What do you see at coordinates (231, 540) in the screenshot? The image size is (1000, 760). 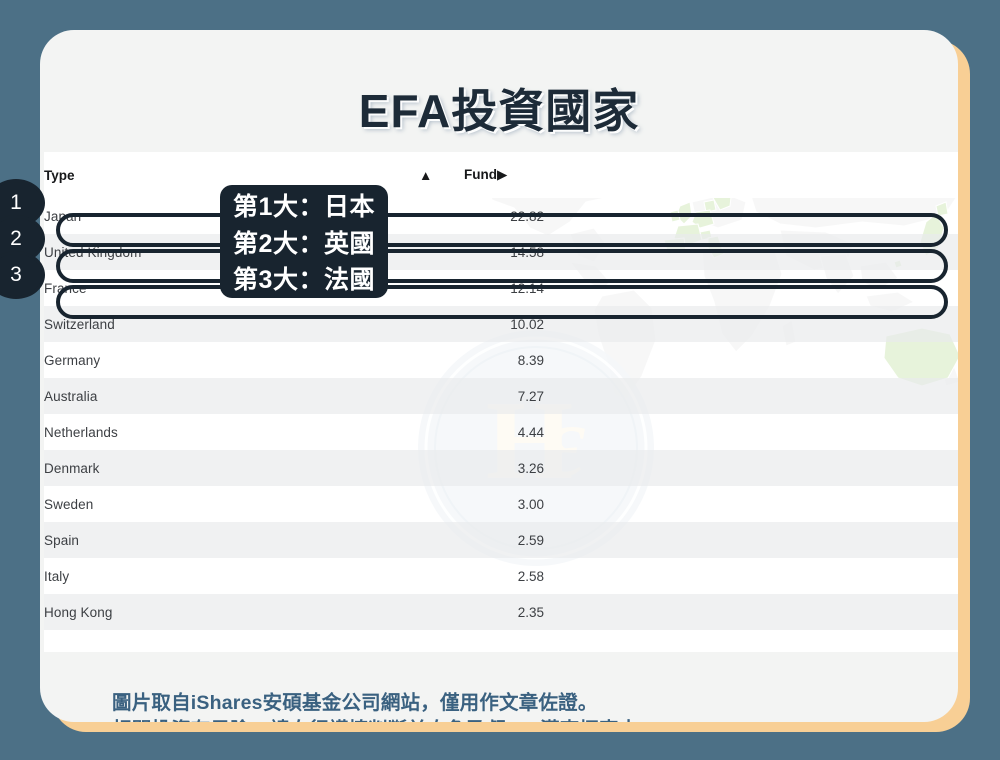 I see `cell-country: Spain` at bounding box center [231, 540].